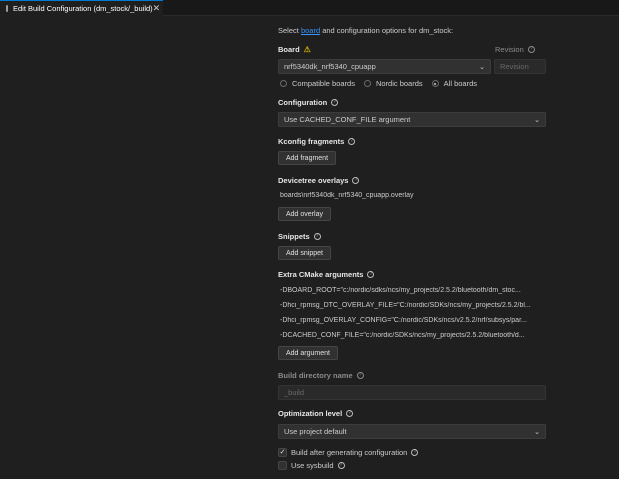 The width and height of the screenshot is (619, 479). What do you see at coordinates (310, 30) in the screenshot?
I see `board-link: board` at bounding box center [310, 30].